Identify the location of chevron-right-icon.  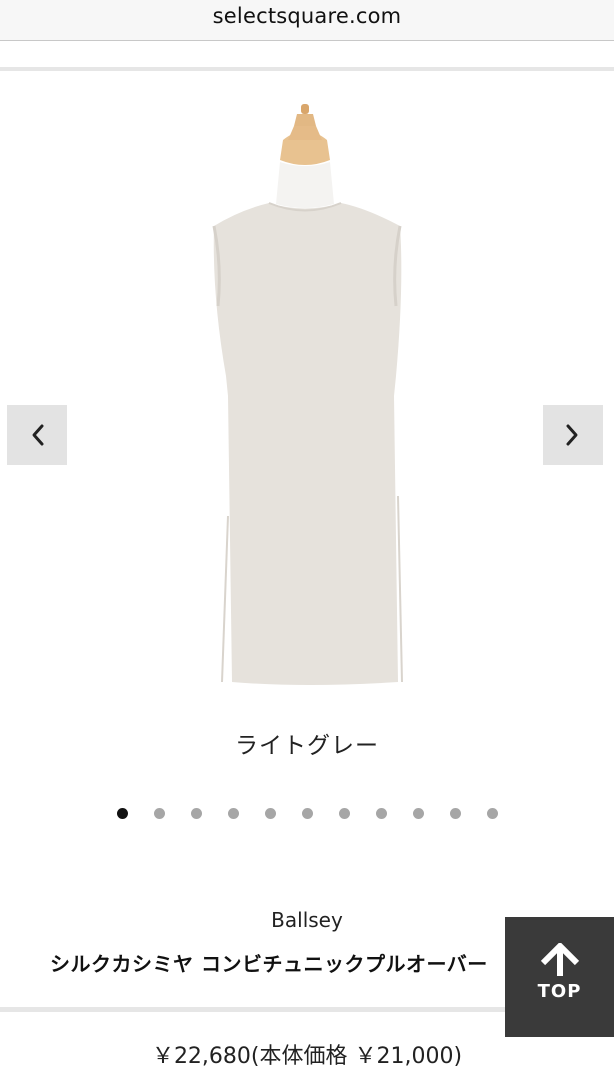
(572, 435).